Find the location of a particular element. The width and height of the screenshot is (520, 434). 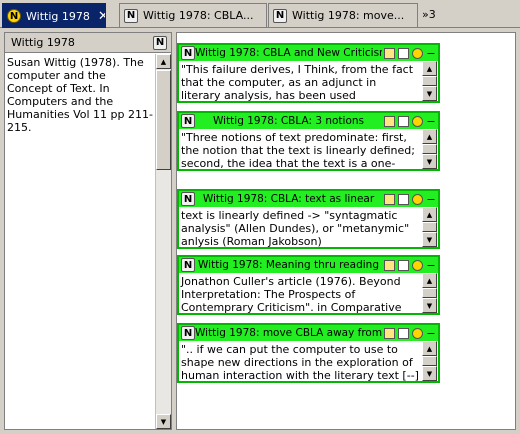

note-title-bar: N Wittig 1978: Meaning thru reading − is located at coordinates (308, 265).